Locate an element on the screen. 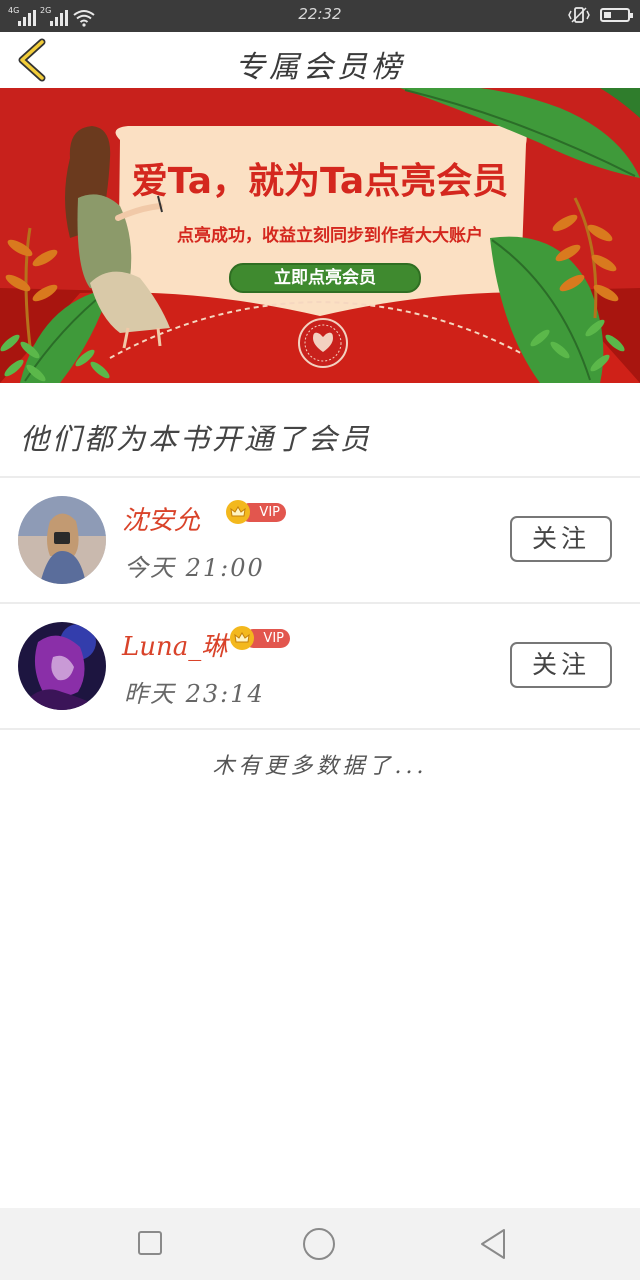 The height and width of the screenshot is (1280, 640). member-time: 昨天 23:14 is located at coordinates (194, 694).